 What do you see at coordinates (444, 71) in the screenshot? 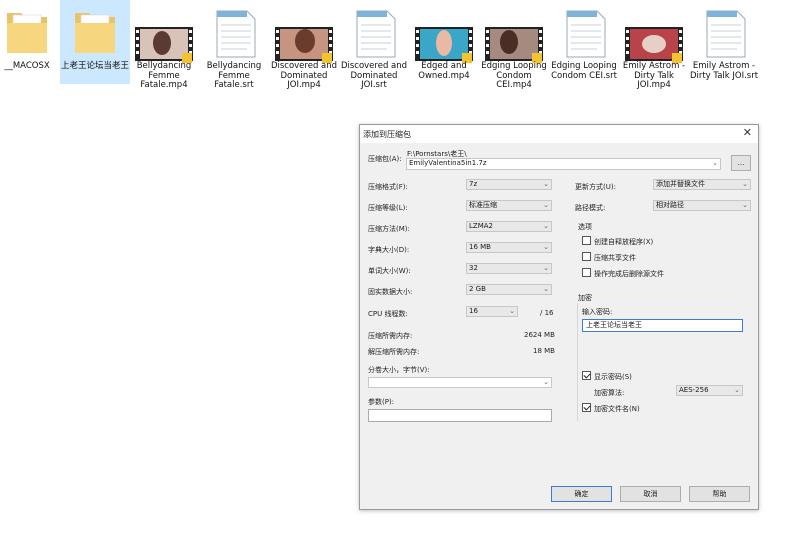
I see `file-name: Edged and Owned.mp4` at bounding box center [444, 71].